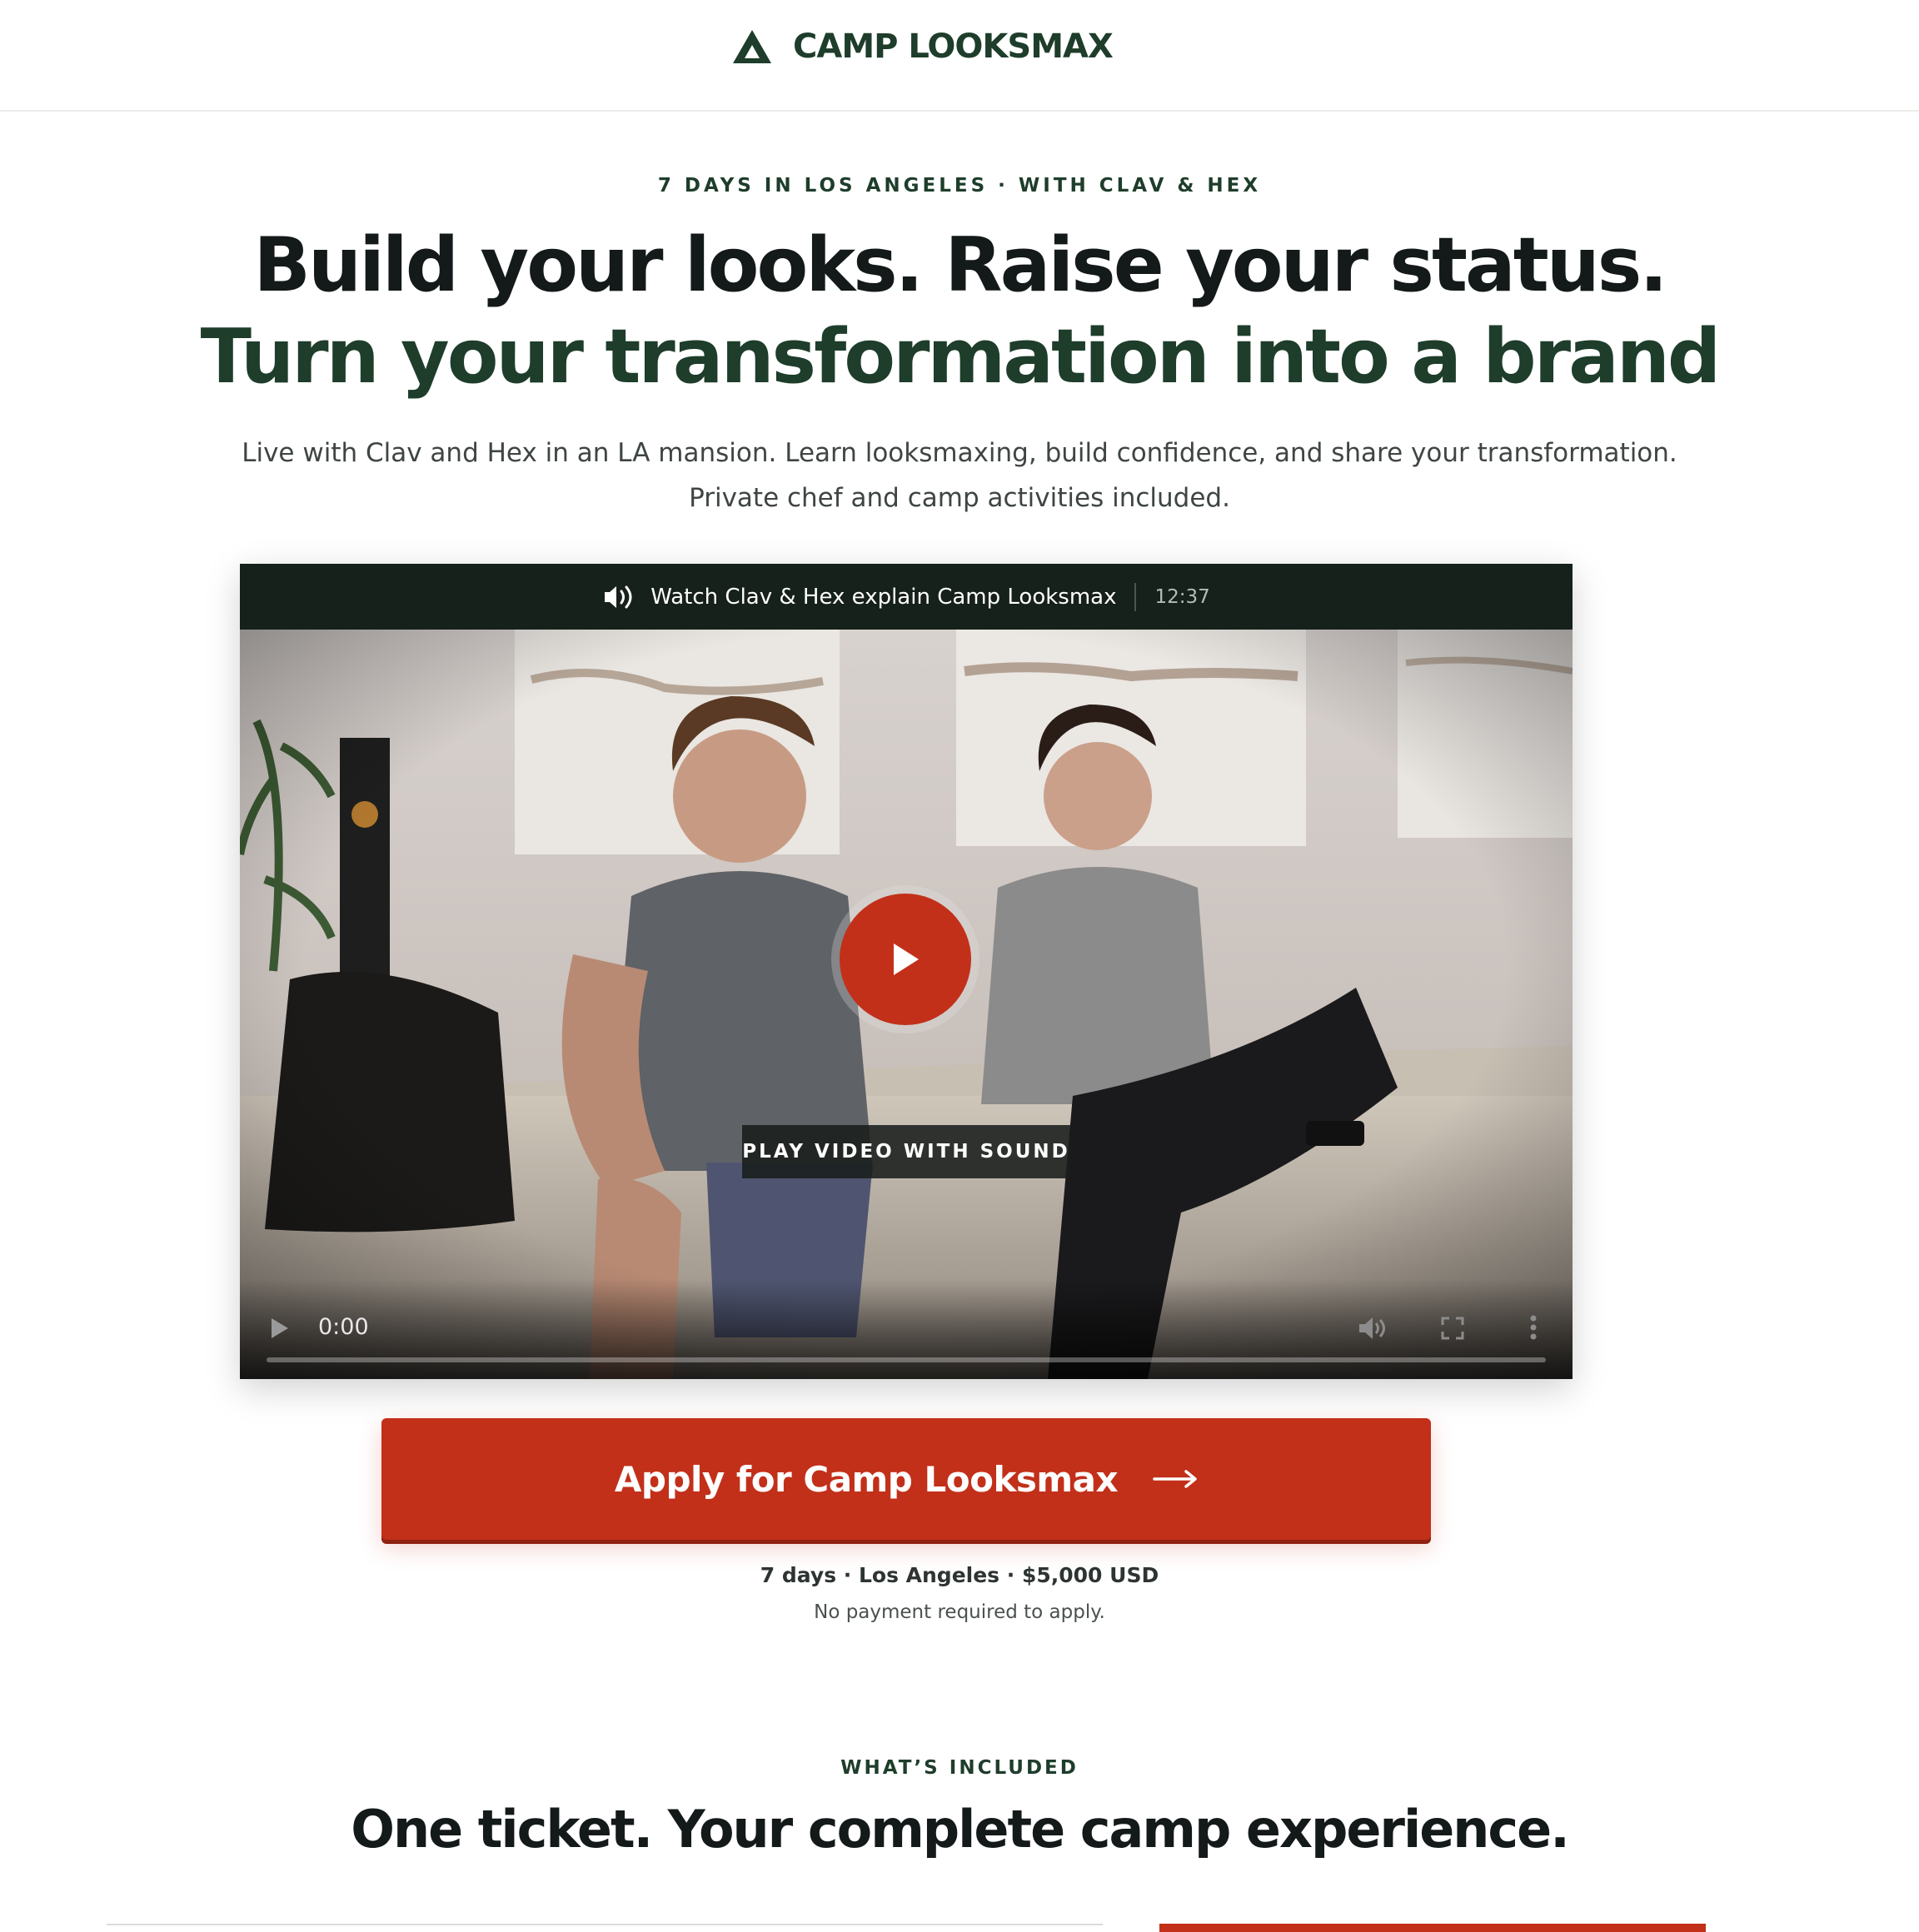  What do you see at coordinates (959, 1575) in the screenshot?
I see `camp-details: 7 days · Los Angeles · $5,000 USD` at bounding box center [959, 1575].